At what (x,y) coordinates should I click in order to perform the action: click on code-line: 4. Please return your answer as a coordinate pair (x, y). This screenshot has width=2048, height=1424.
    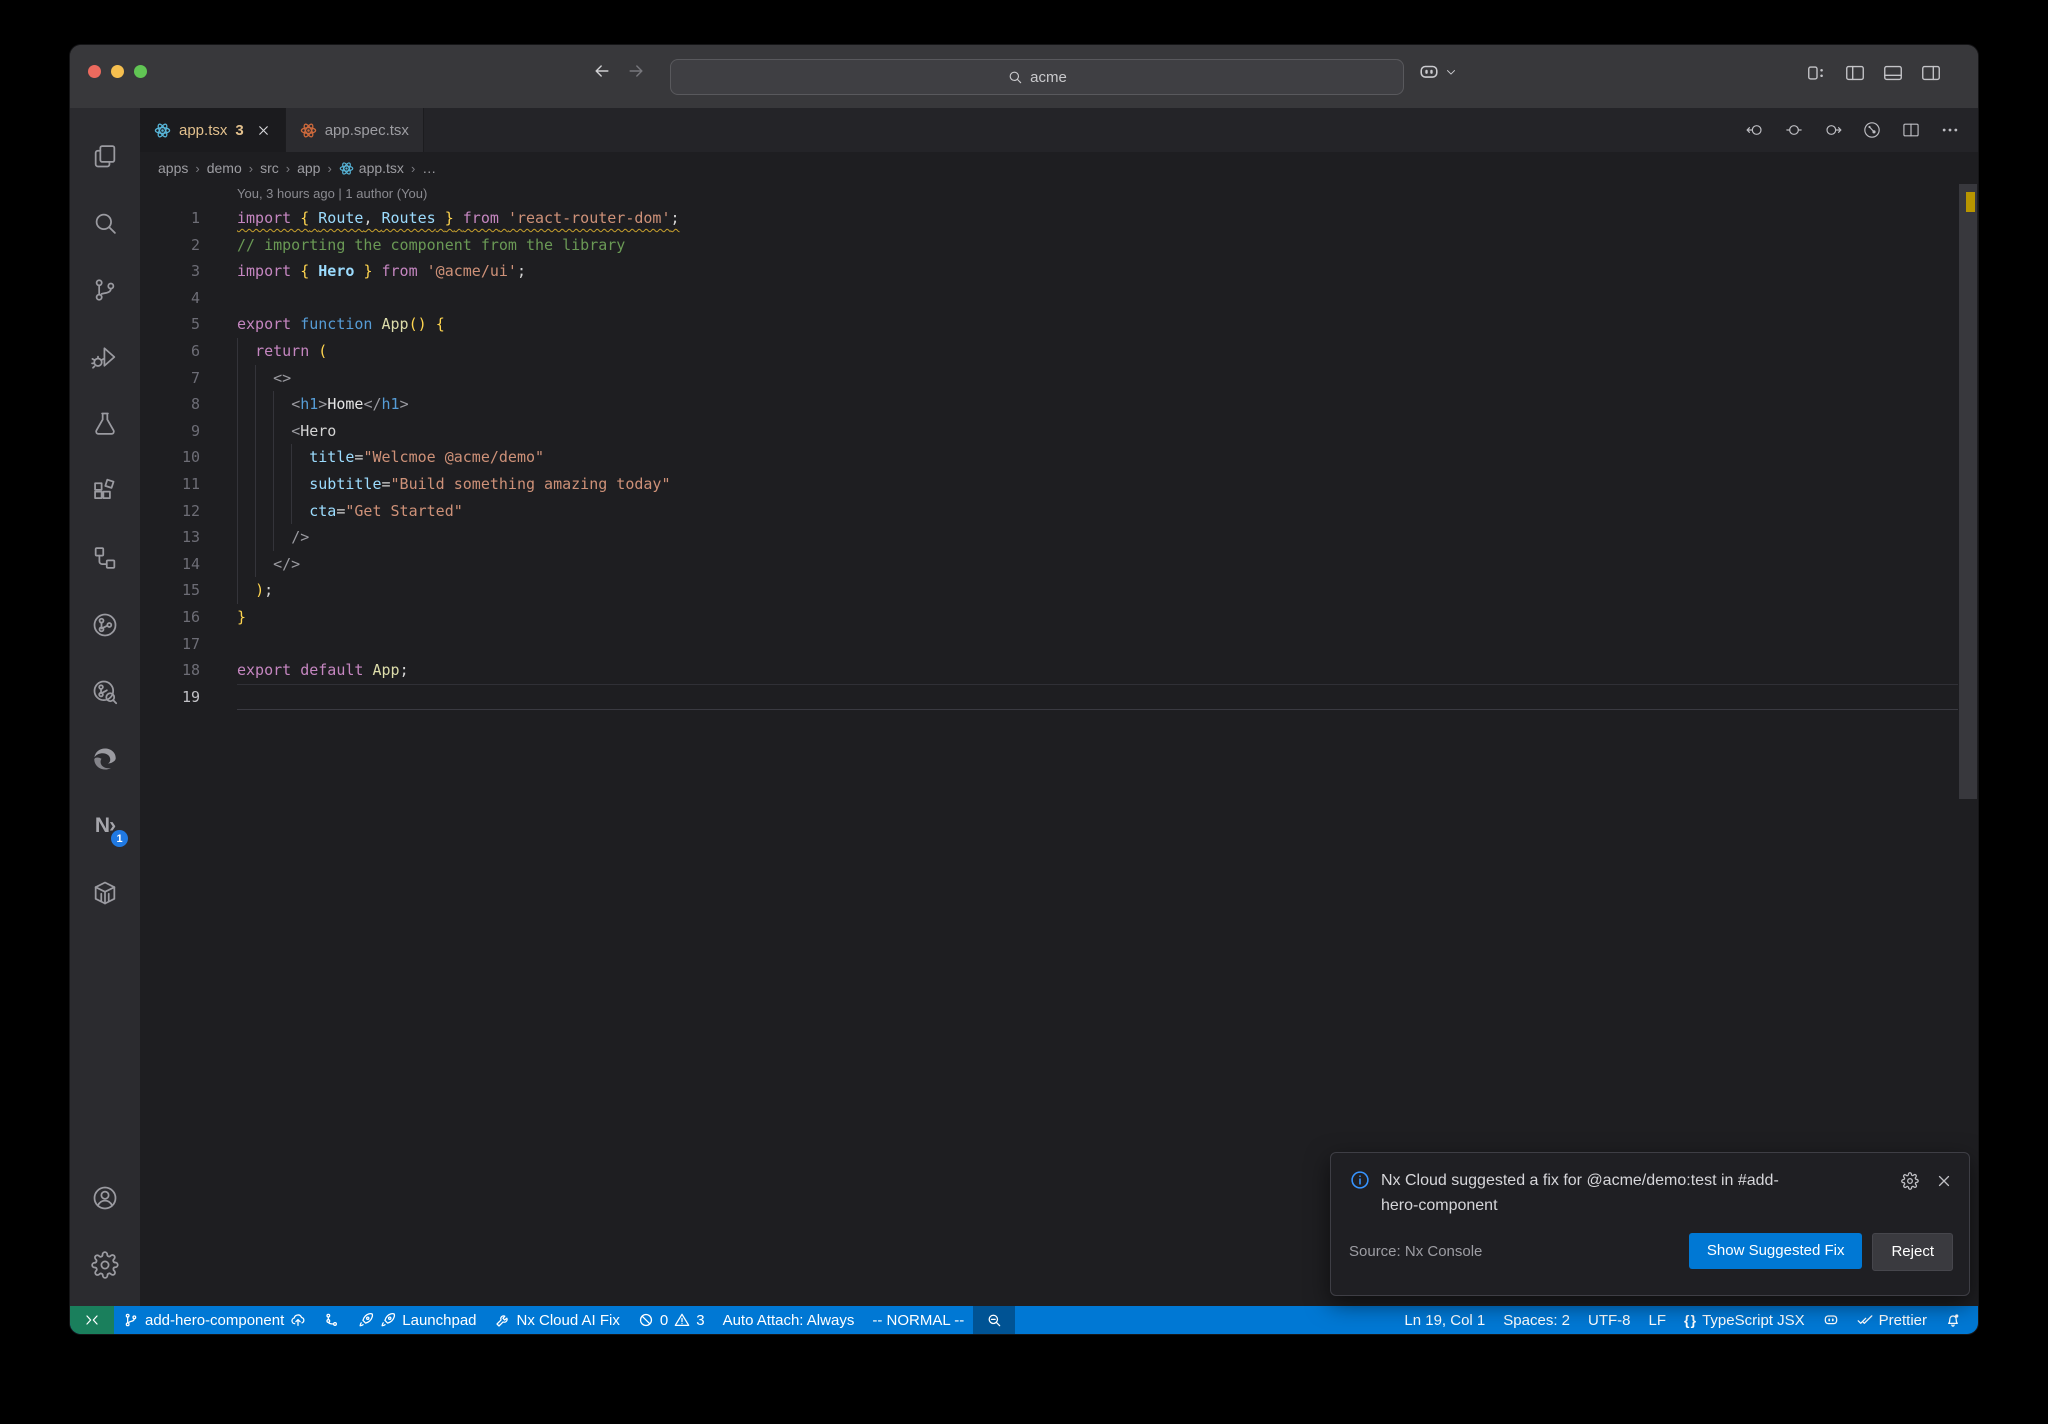
    Looking at the image, I should click on (1049, 298).